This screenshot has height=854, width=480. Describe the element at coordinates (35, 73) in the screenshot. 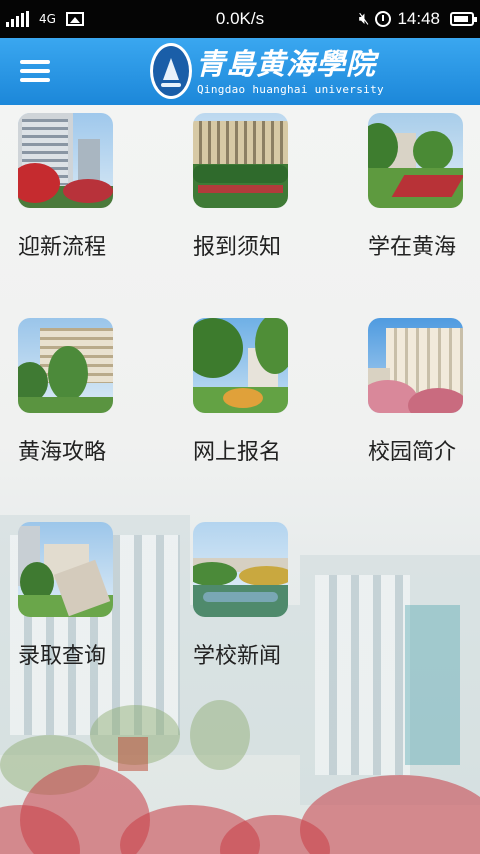

I see `hamburger-menu-icon` at that location.